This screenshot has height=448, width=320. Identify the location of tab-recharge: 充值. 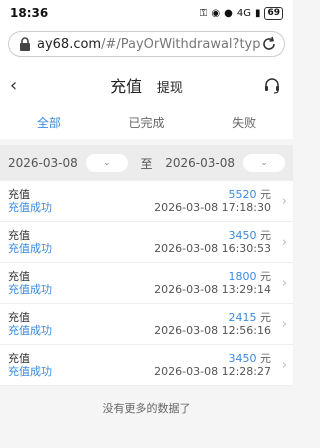
(126, 86).